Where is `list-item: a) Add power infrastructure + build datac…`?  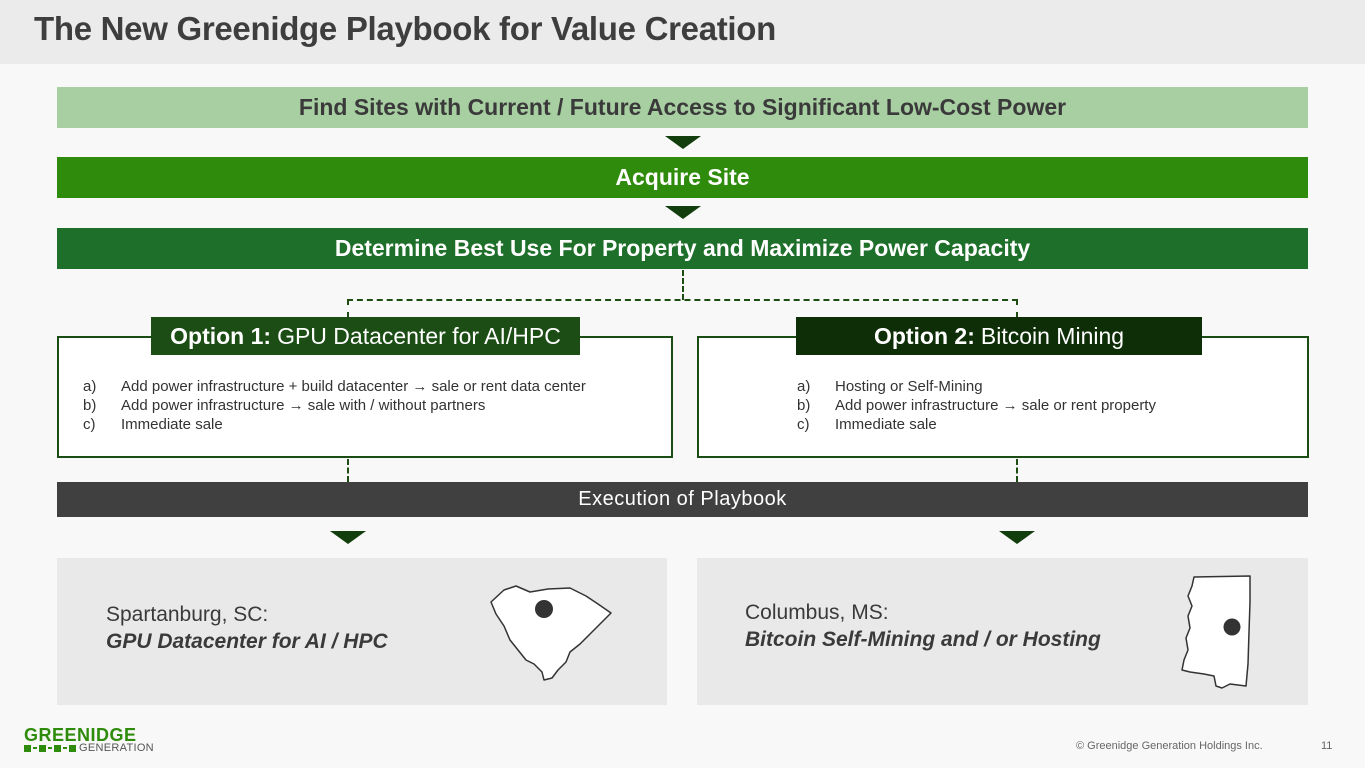
list-item: a) Add power infrastructure + build datac… is located at coordinates (334, 386).